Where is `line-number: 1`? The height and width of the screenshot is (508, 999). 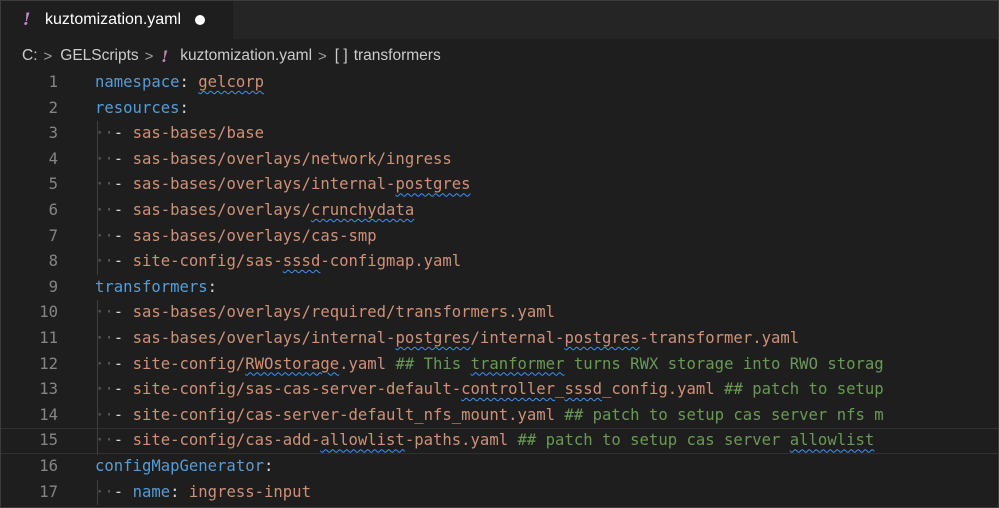
line-number: 1 is located at coordinates (53, 82).